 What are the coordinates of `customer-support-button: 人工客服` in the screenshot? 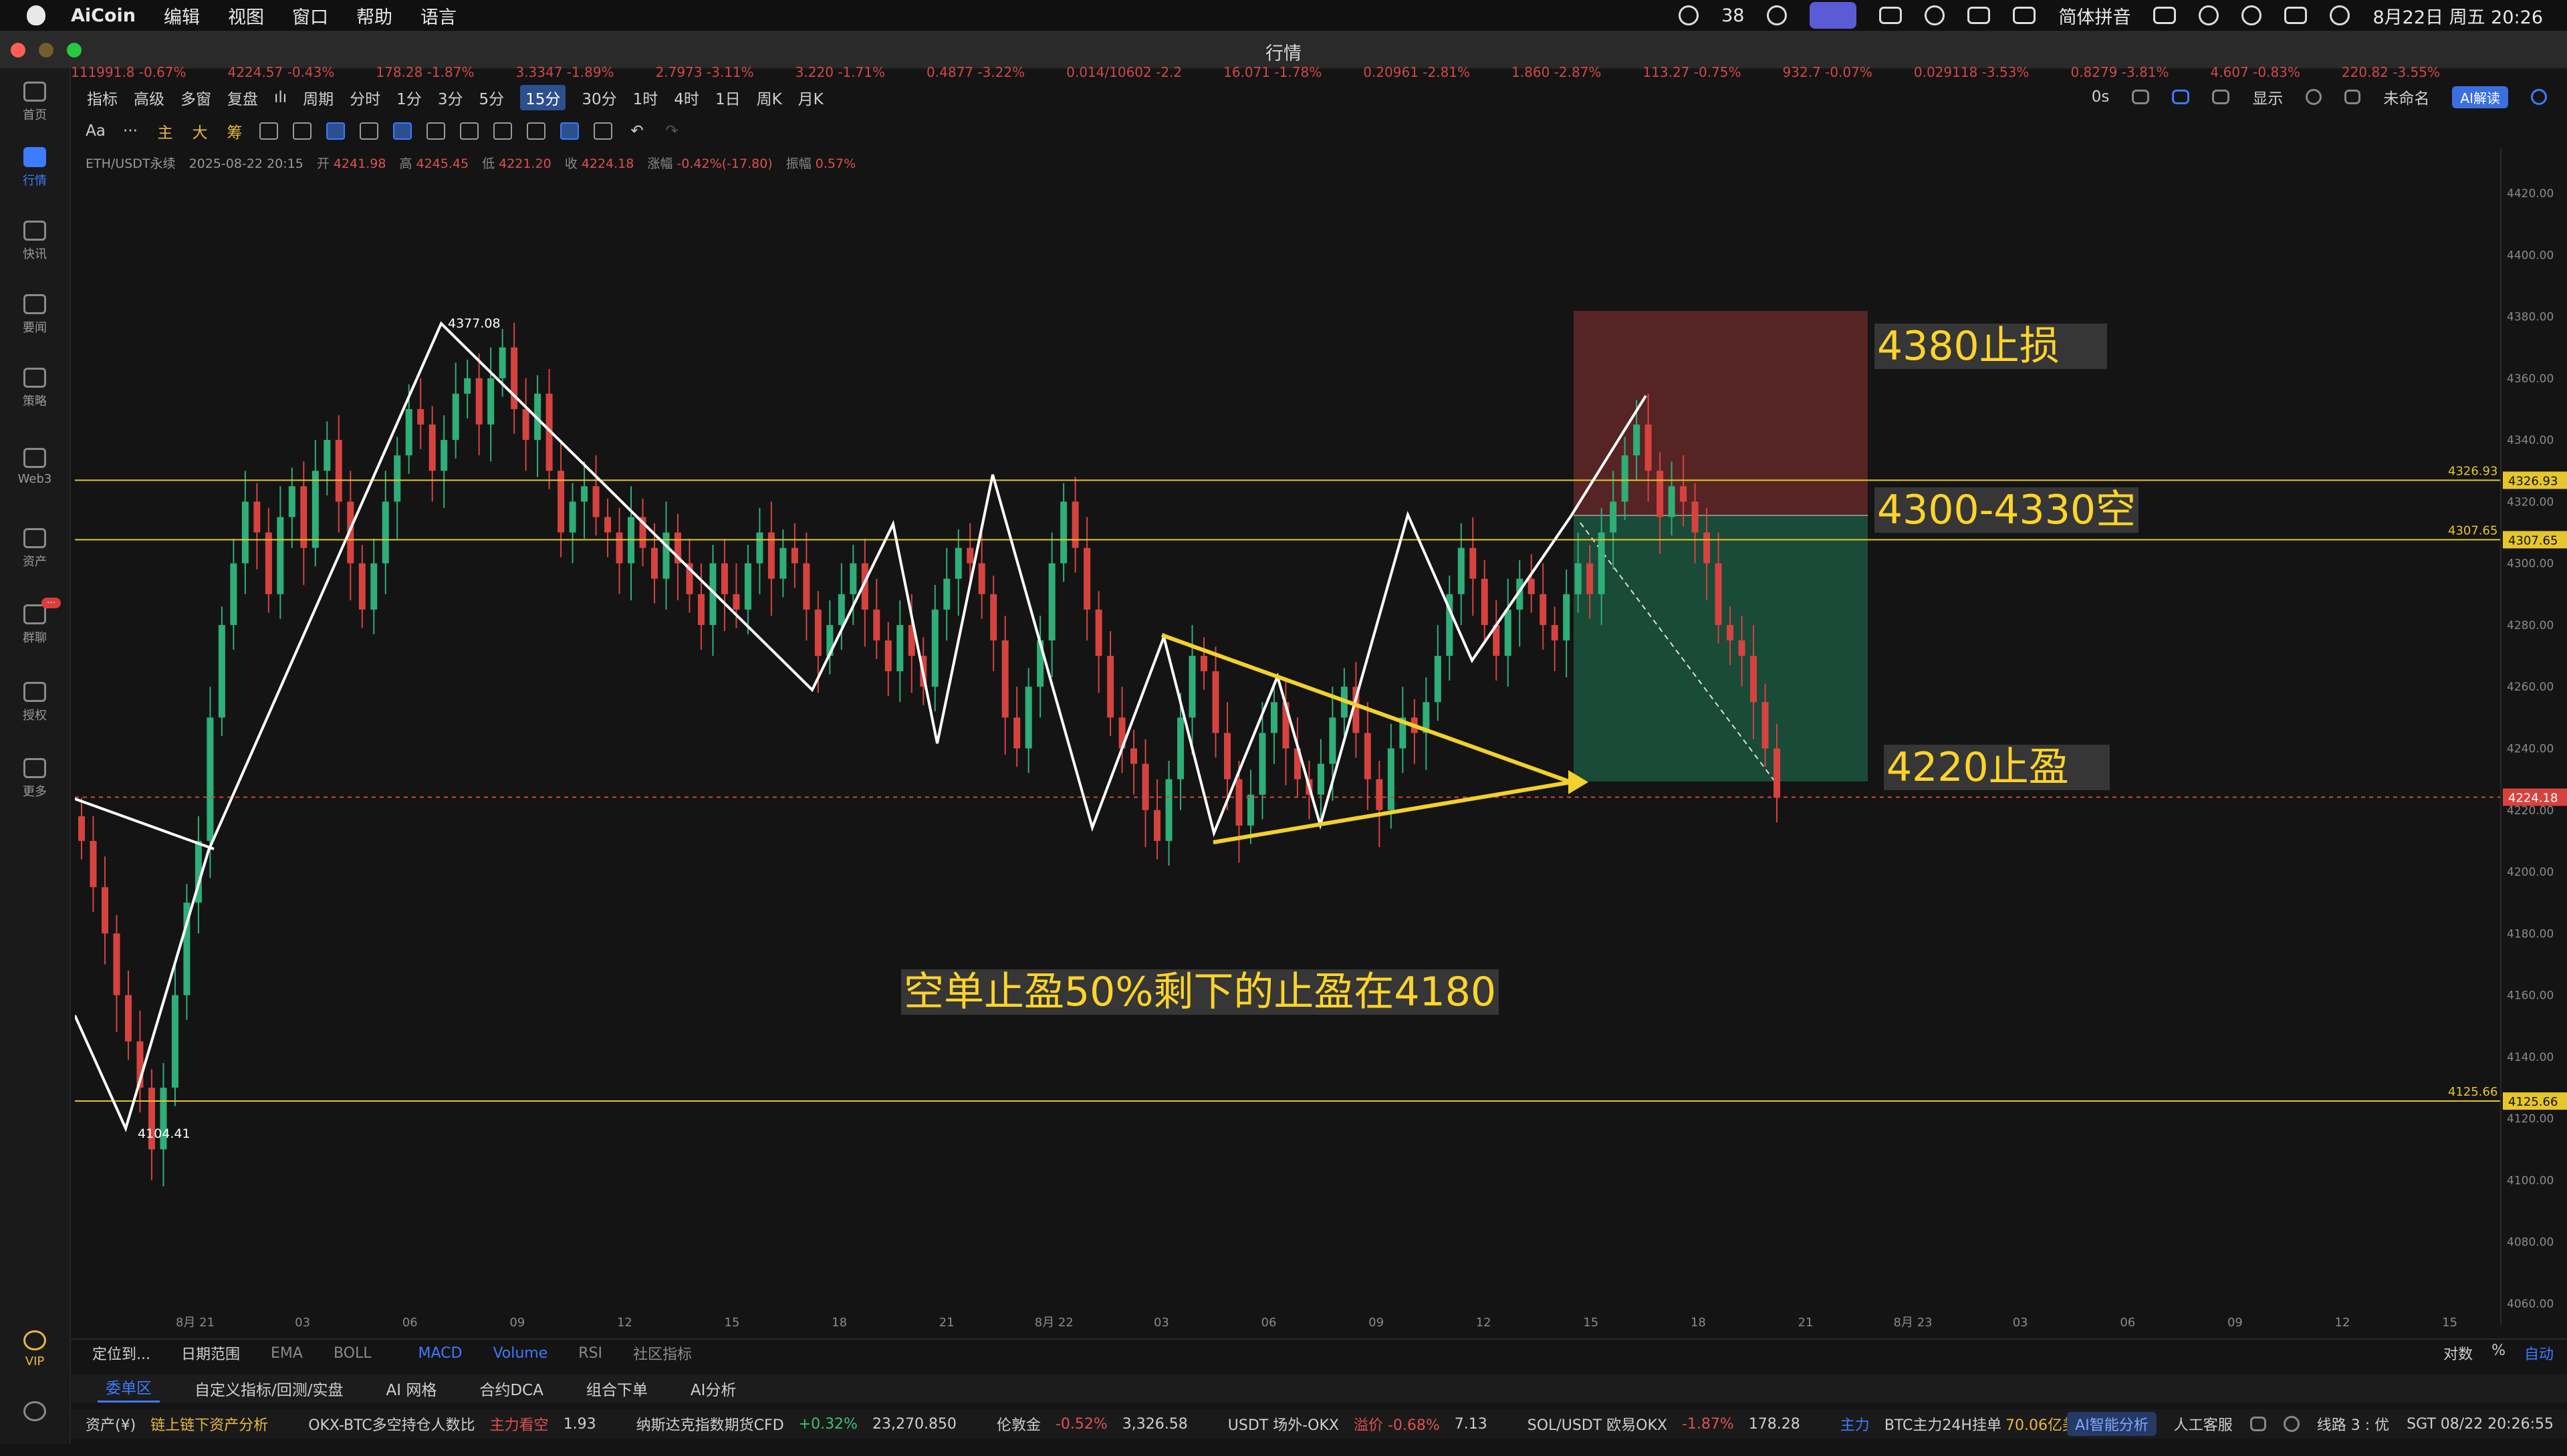 It's located at (2203, 1424).